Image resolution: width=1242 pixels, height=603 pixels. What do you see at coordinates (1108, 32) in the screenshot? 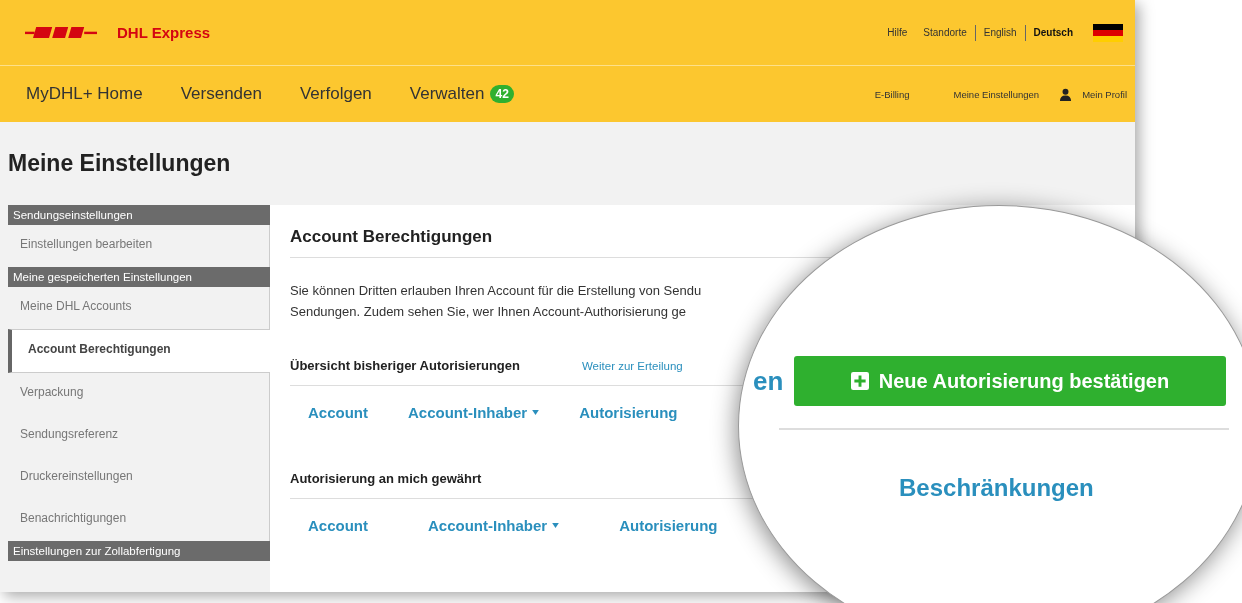
I see `flag-icon` at bounding box center [1108, 32].